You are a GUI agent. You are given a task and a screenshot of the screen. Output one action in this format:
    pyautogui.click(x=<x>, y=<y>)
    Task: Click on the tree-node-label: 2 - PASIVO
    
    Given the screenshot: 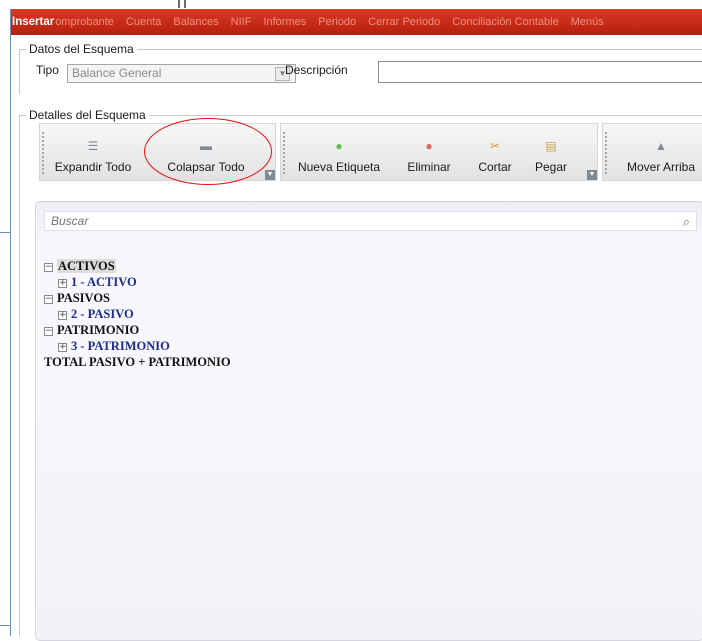 What is the action you would take?
    pyautogui.click(x=102, y=314)
    